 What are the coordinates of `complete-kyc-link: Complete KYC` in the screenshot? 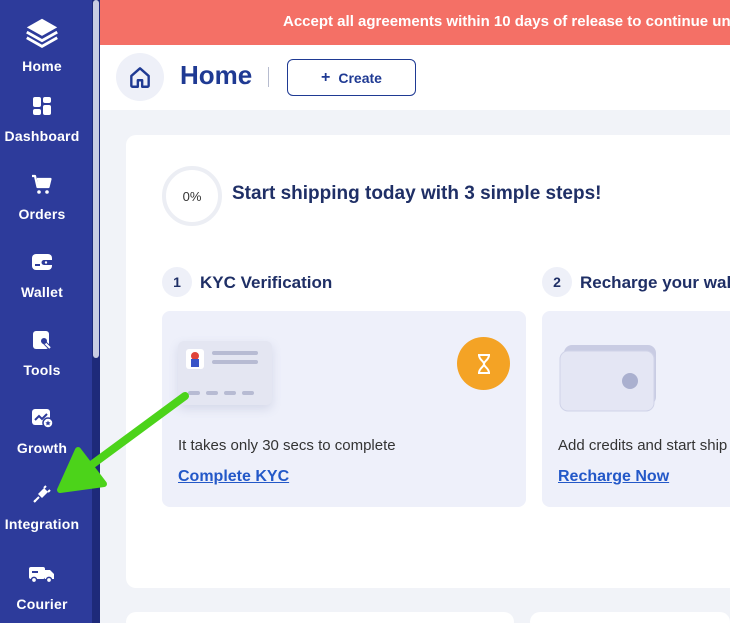 It's located at (233, 477).